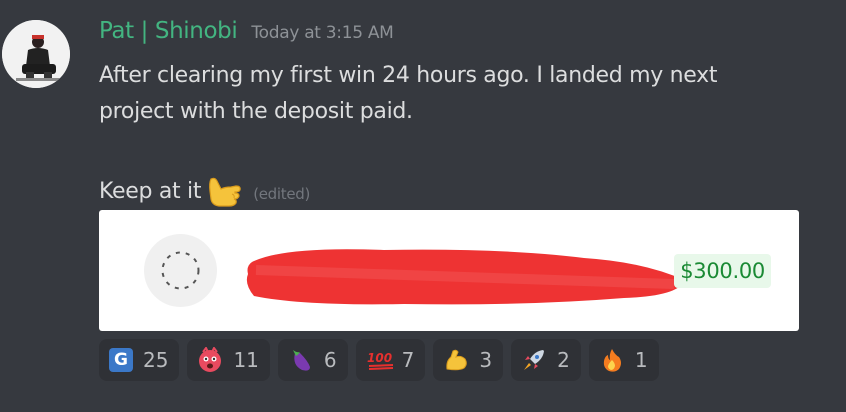 The image size is (846, 412). What do you see at coordinates (282, 194) in the screenshot?
I see `edited-label: (edited)` at bounding box center [282, 194].